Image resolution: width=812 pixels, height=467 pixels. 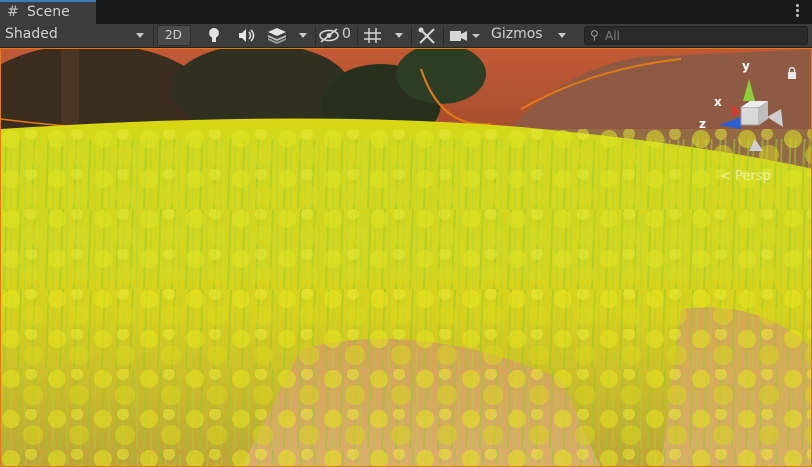 I want to click on component-tools-button, so click(x=427, y=35).